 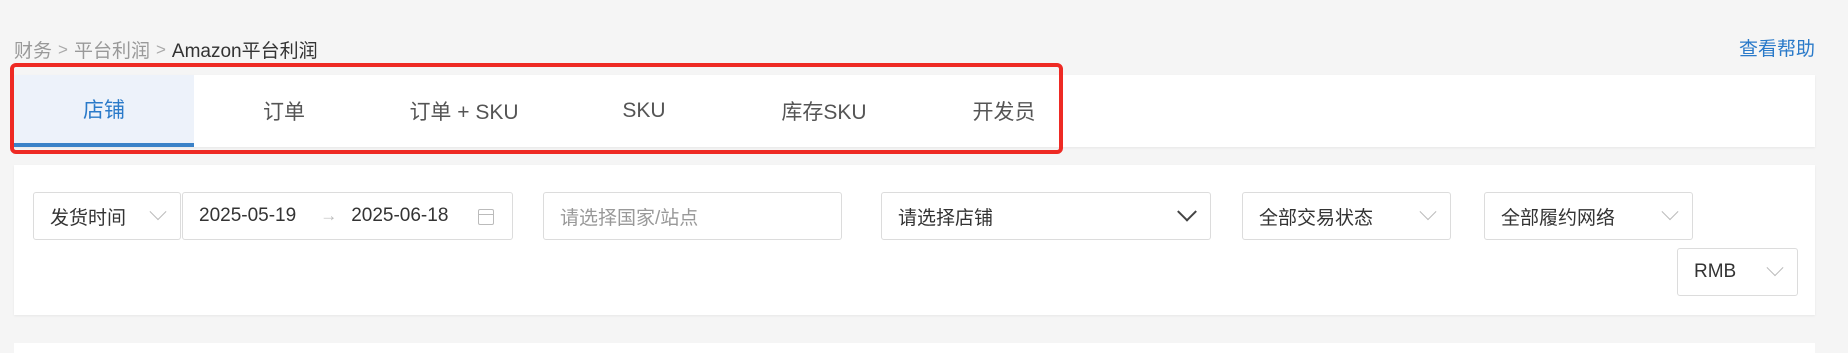 What do you see at coordinates (1715, 271) in the screenshot?
I see `currency-value: RMB` at bounding box center [1715, 271].